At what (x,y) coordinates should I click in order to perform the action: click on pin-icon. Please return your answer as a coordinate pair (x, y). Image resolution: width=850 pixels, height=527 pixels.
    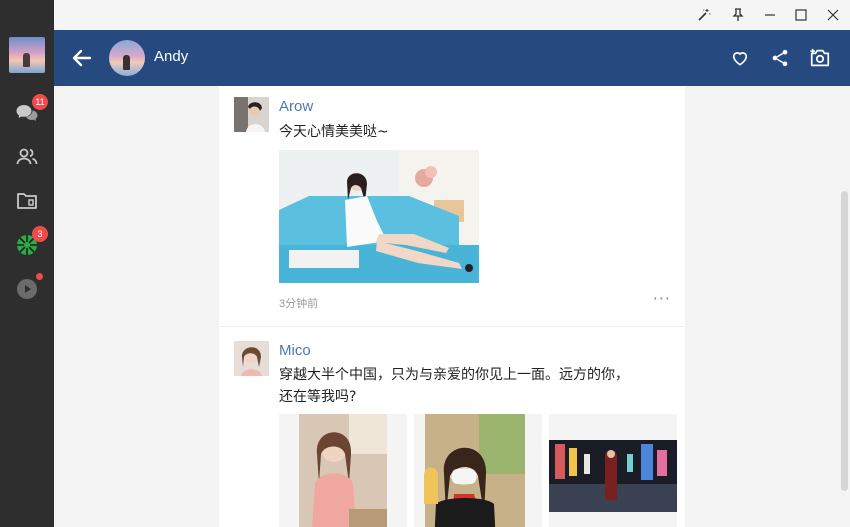
    Looking at the image, I should click on (738, 14).